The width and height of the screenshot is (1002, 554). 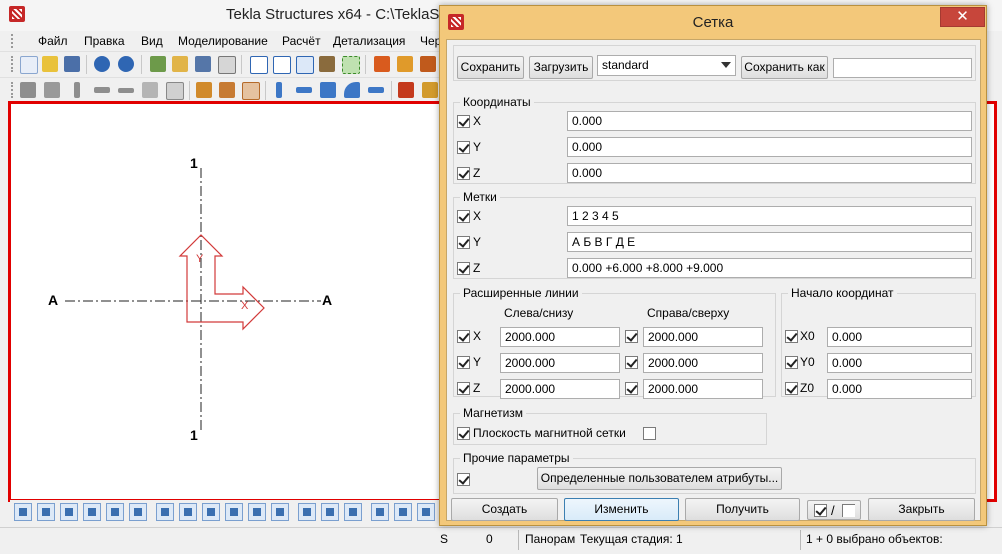 I want to click on select-bolt-icon, so click(x=257, y=512).